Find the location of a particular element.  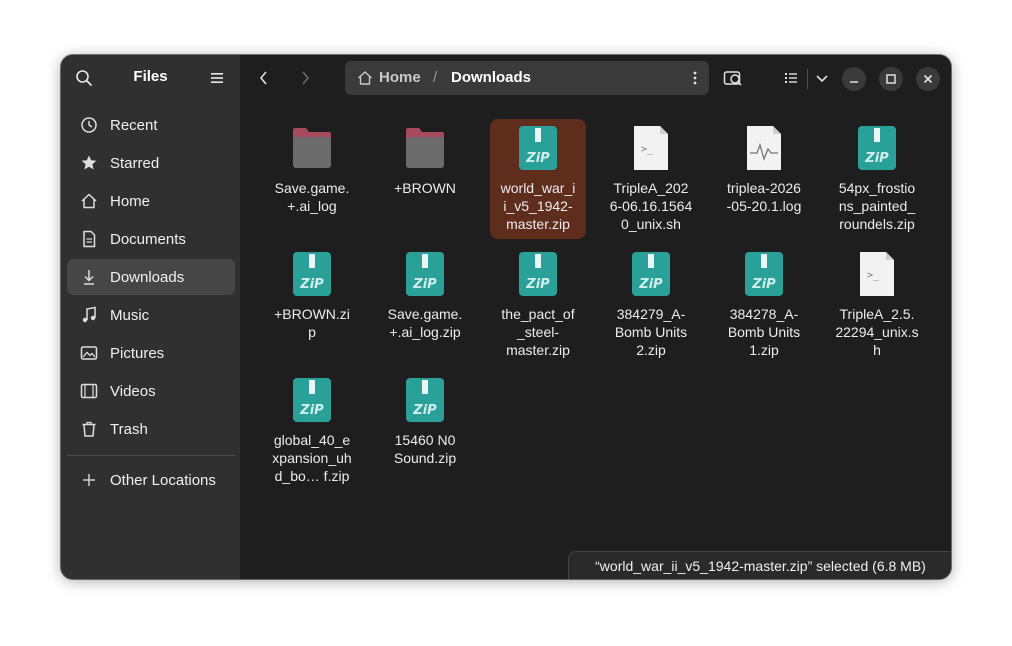

sidebar-item-videos: Videos is located at coordinates (151, 391).